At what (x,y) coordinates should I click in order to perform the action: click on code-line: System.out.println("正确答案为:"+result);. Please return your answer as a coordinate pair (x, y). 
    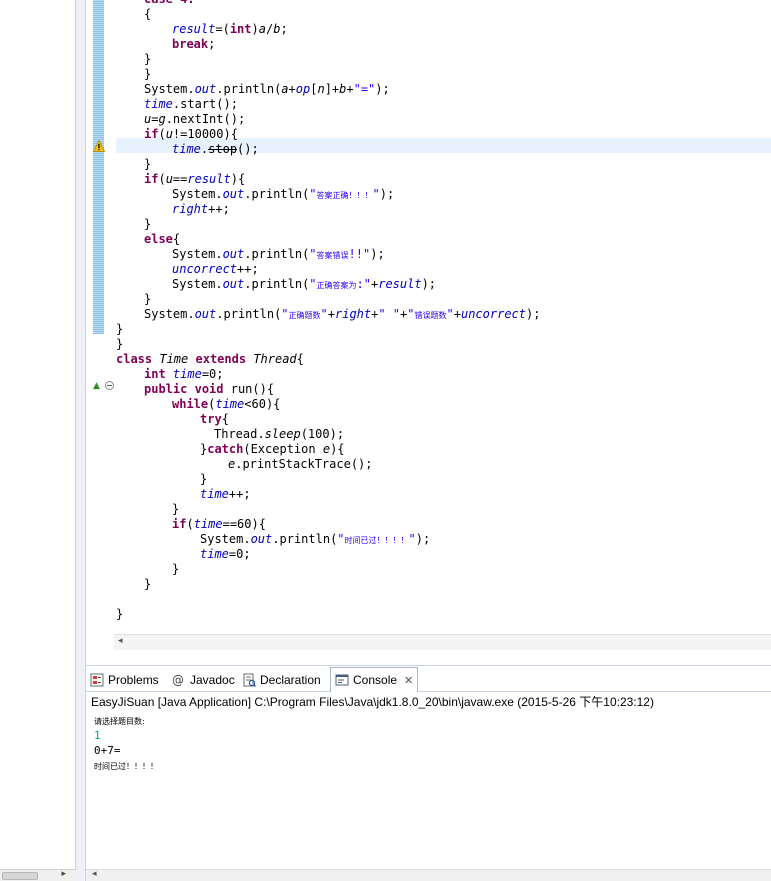
    Looking at the image, I should click on (304, 284).